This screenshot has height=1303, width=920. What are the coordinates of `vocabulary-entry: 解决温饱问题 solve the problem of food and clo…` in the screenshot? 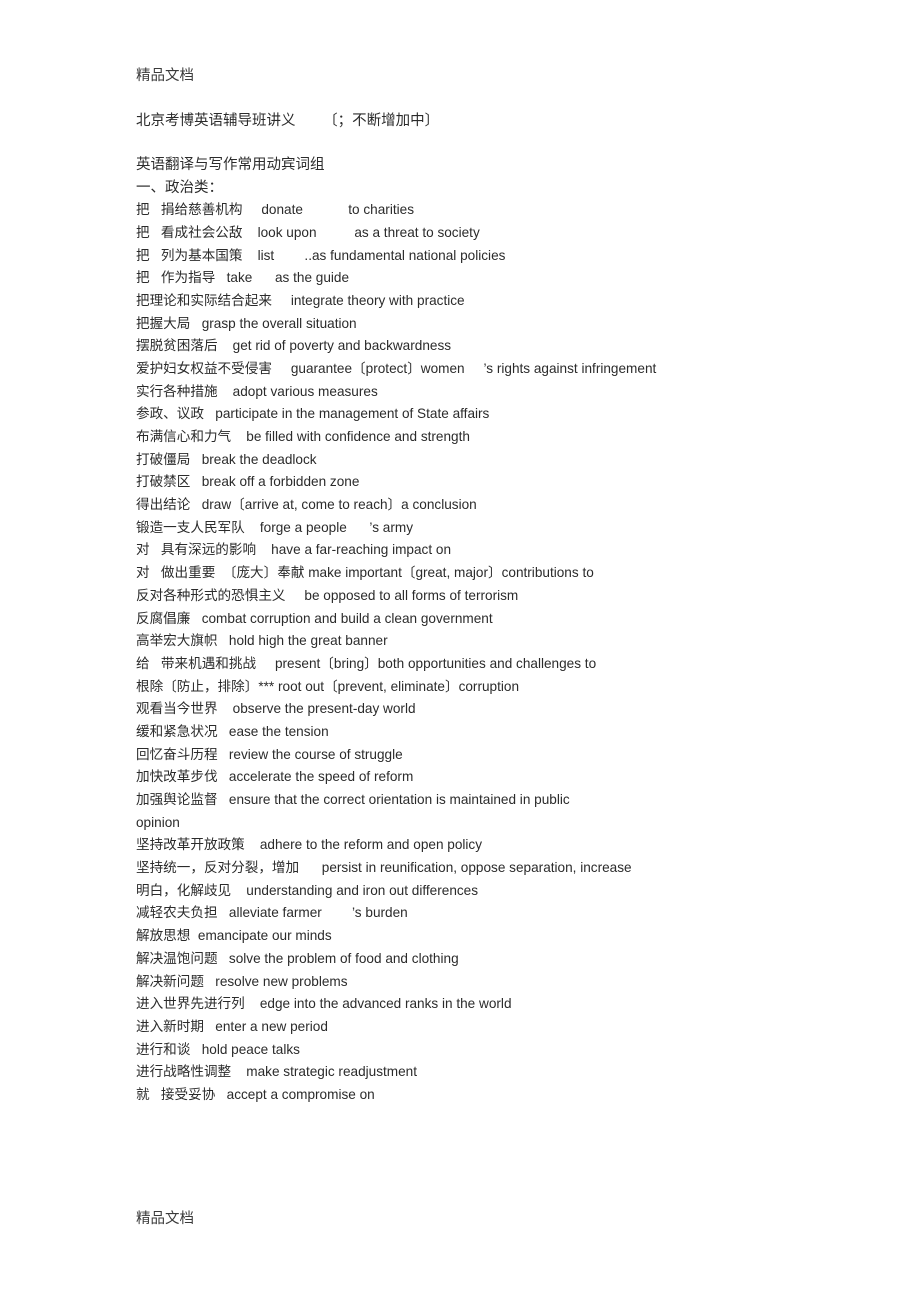 It's located at (297, 958).